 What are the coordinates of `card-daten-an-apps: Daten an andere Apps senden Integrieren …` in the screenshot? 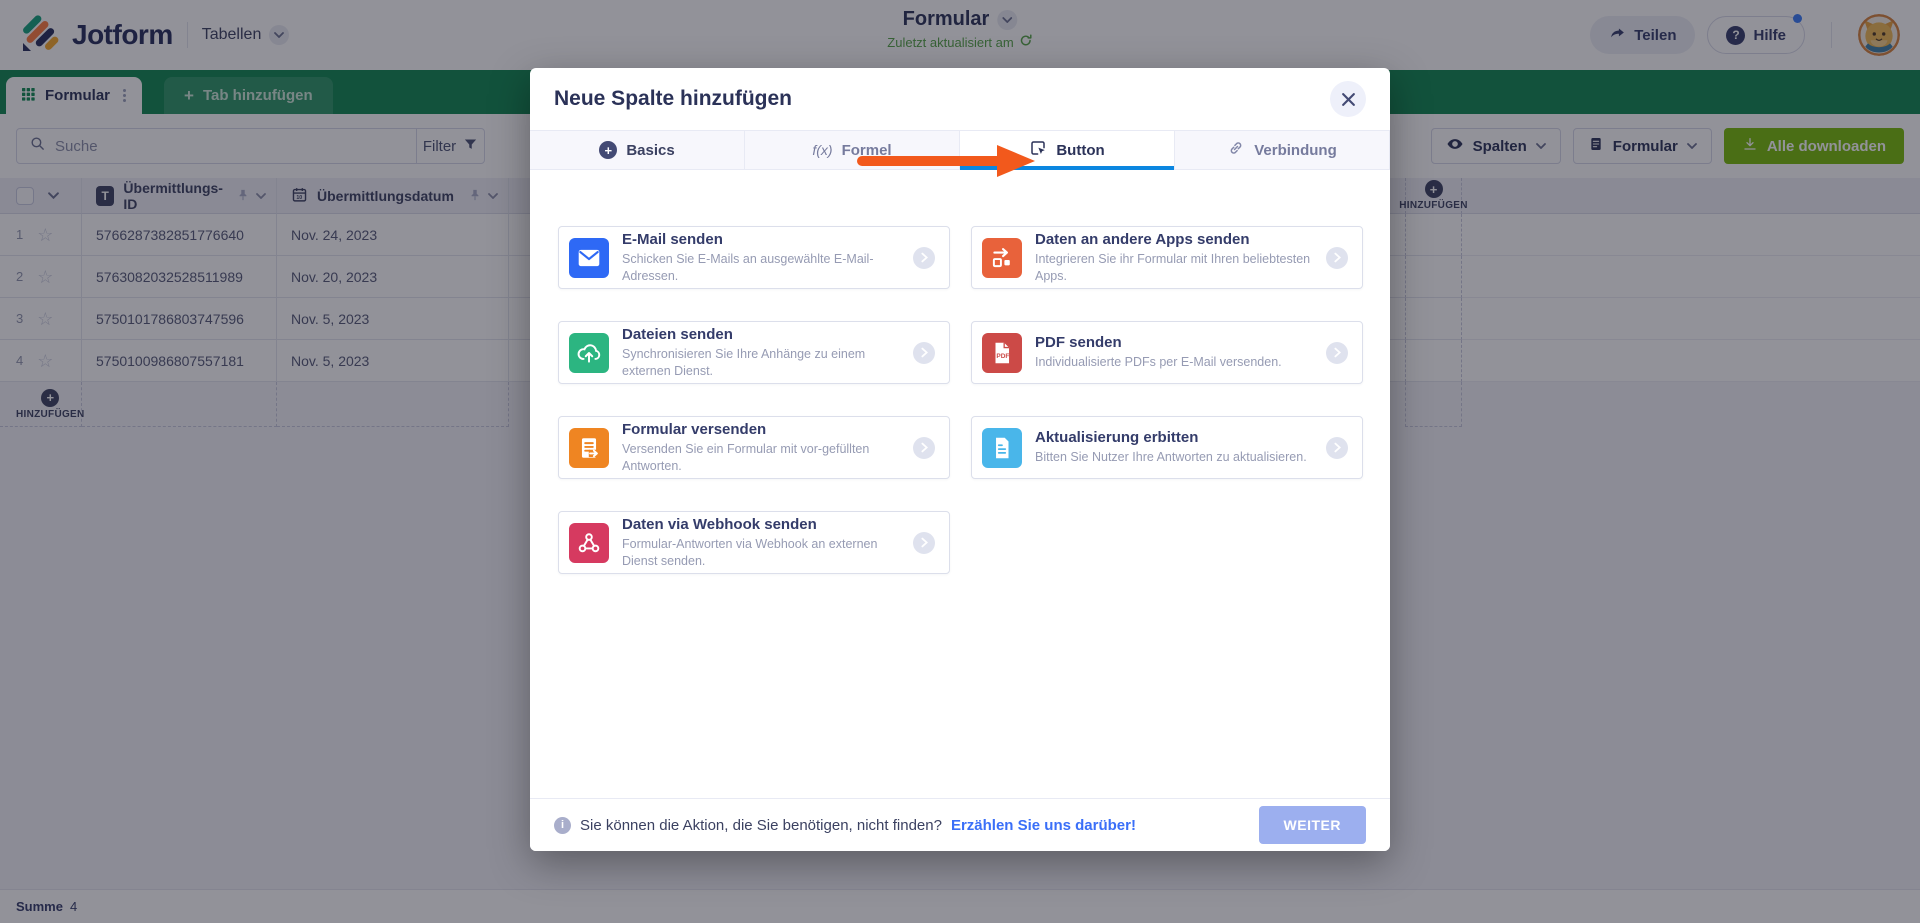 It's located at (1167, 257).